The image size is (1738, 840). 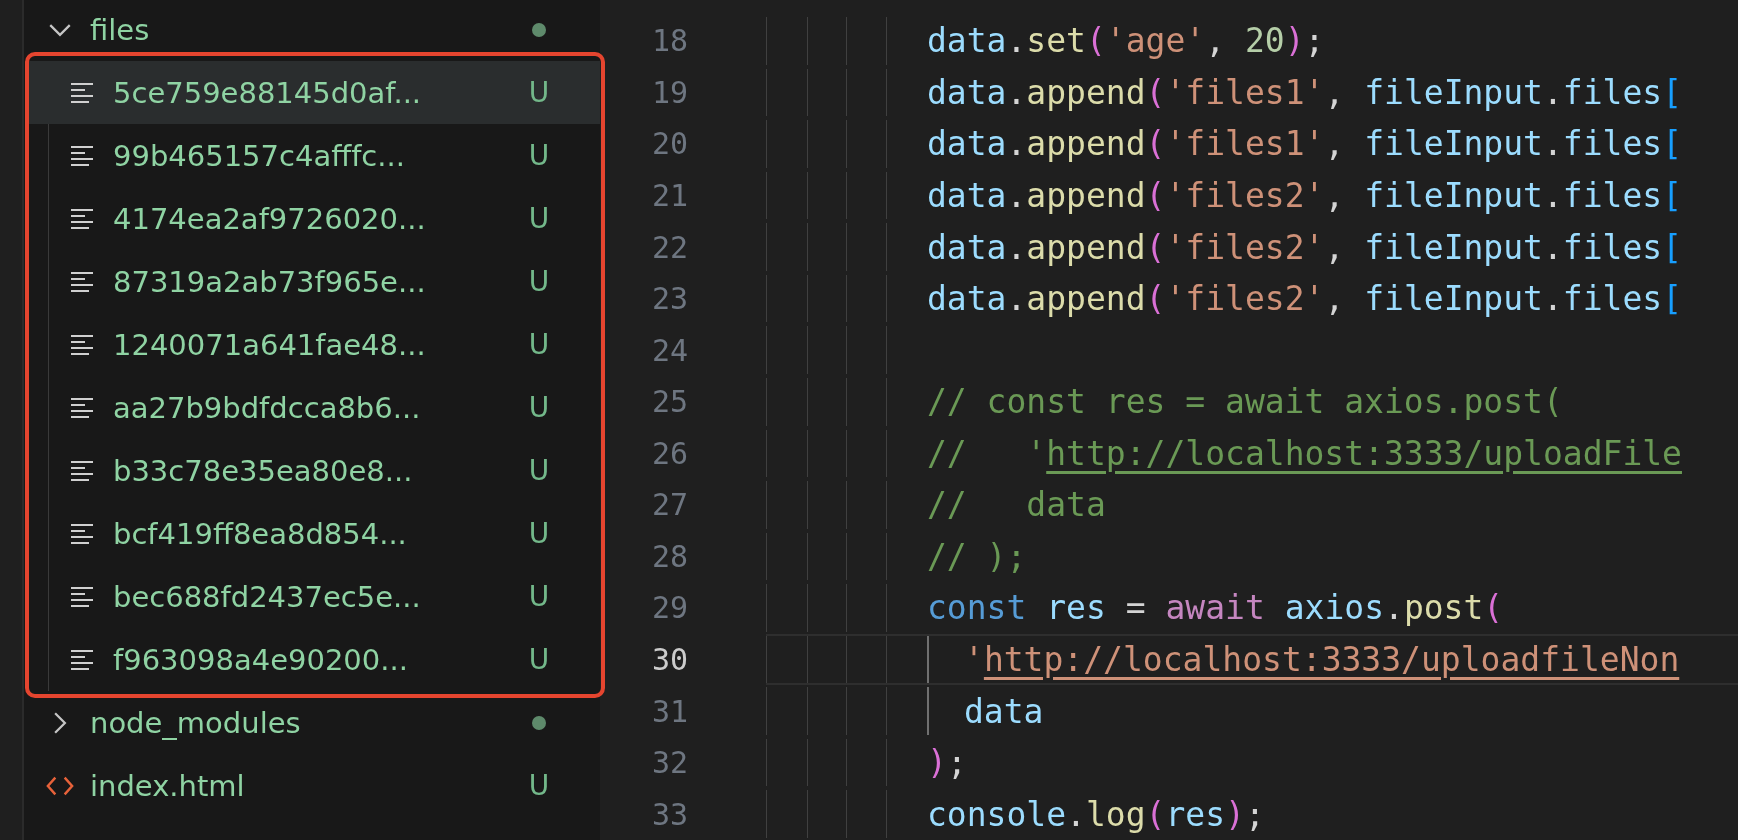 What do you see at coordinates (669, 195) in the screenshot?
I see `line-number: 21` at bounding box center [669, 195].